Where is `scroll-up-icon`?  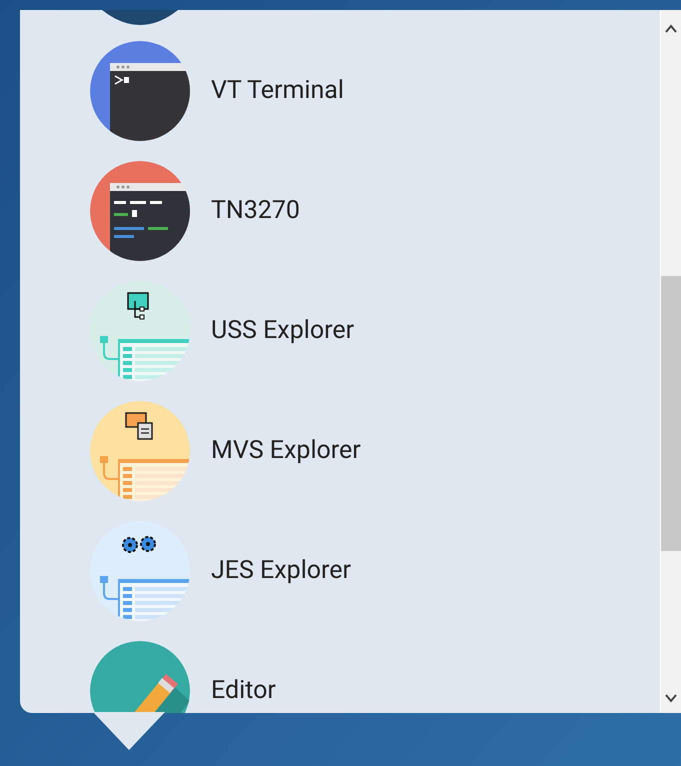 scroll-up-icon is located at coordinates (671, 29).